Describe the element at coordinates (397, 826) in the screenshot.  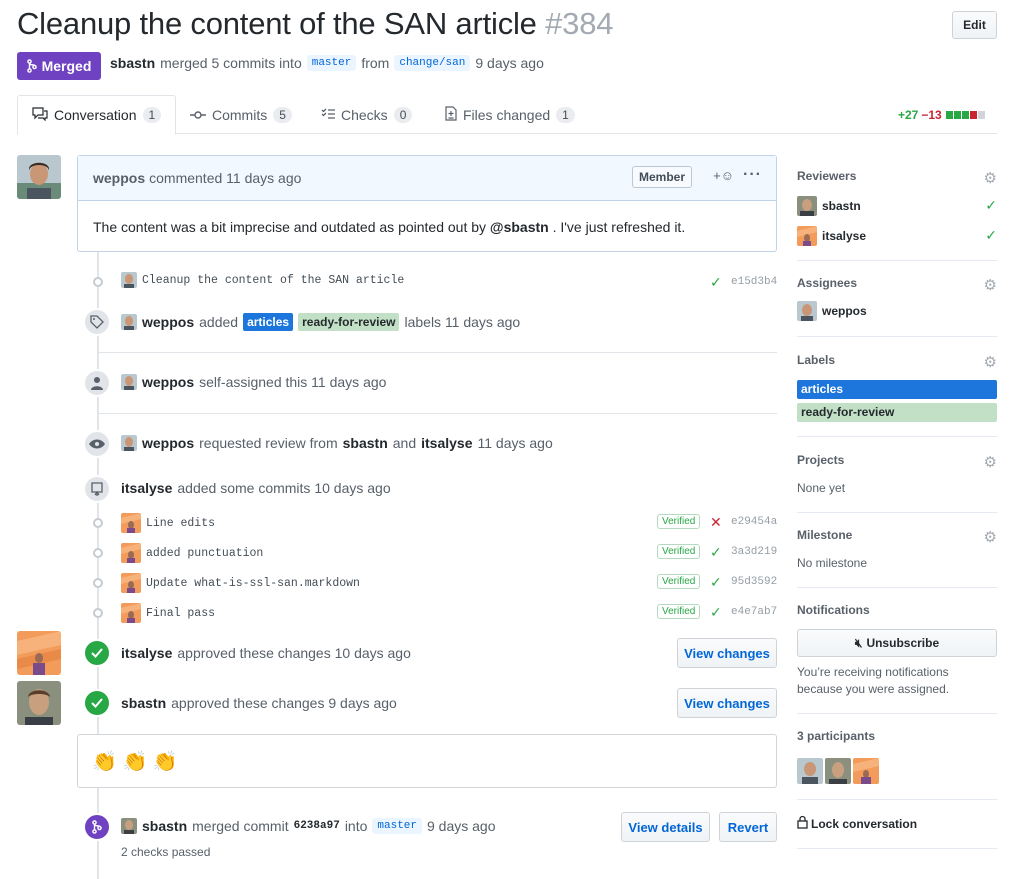
I see `merge-branch: master` at that location.